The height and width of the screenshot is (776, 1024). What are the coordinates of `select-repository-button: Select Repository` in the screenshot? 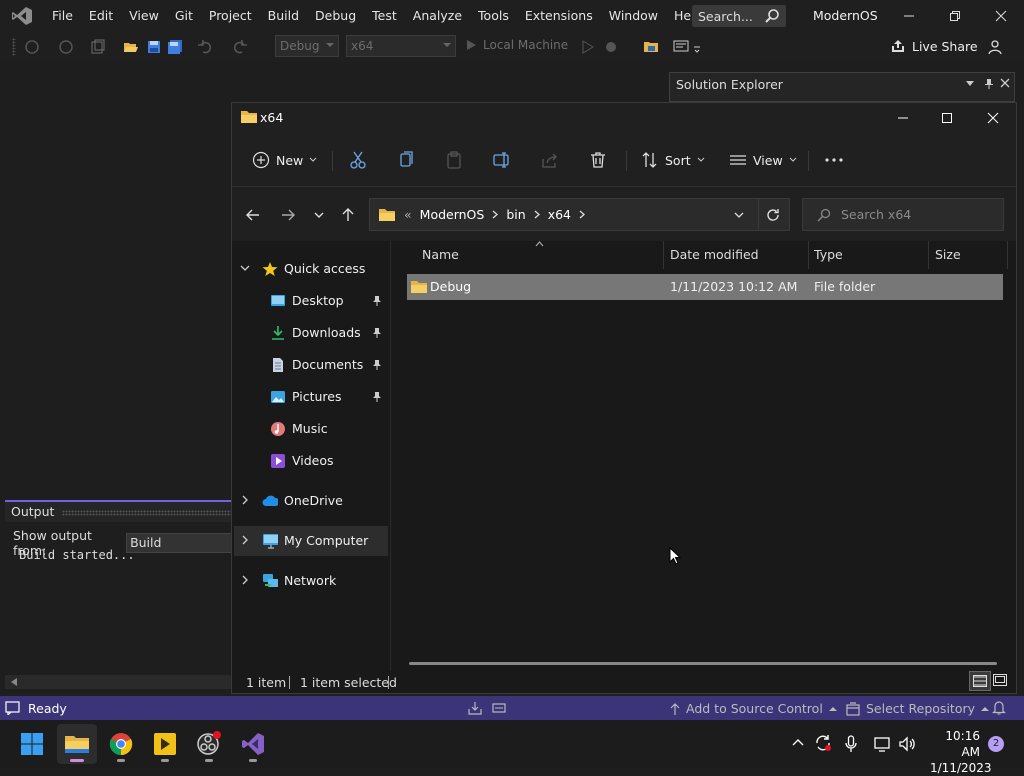 It's located at (918, 708).